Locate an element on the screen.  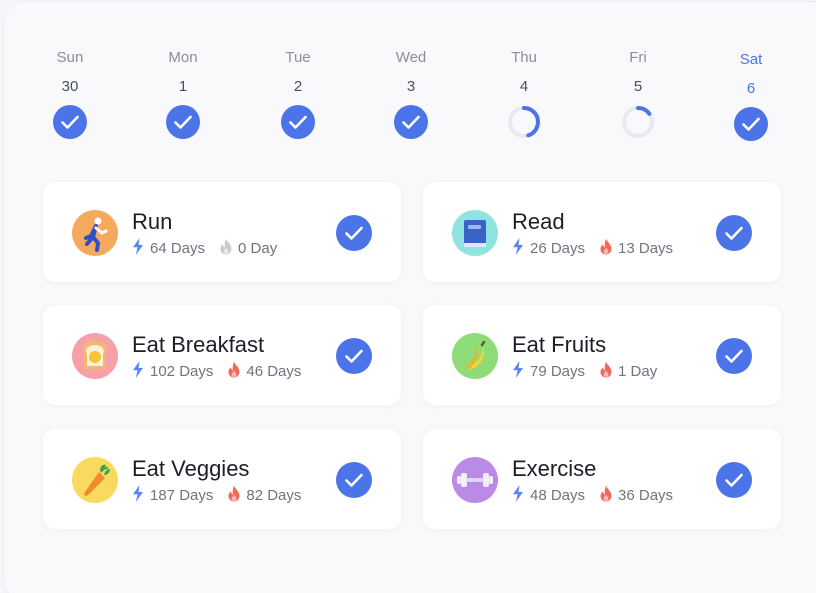
day-name: Tue is located at coordinates (298, 57).